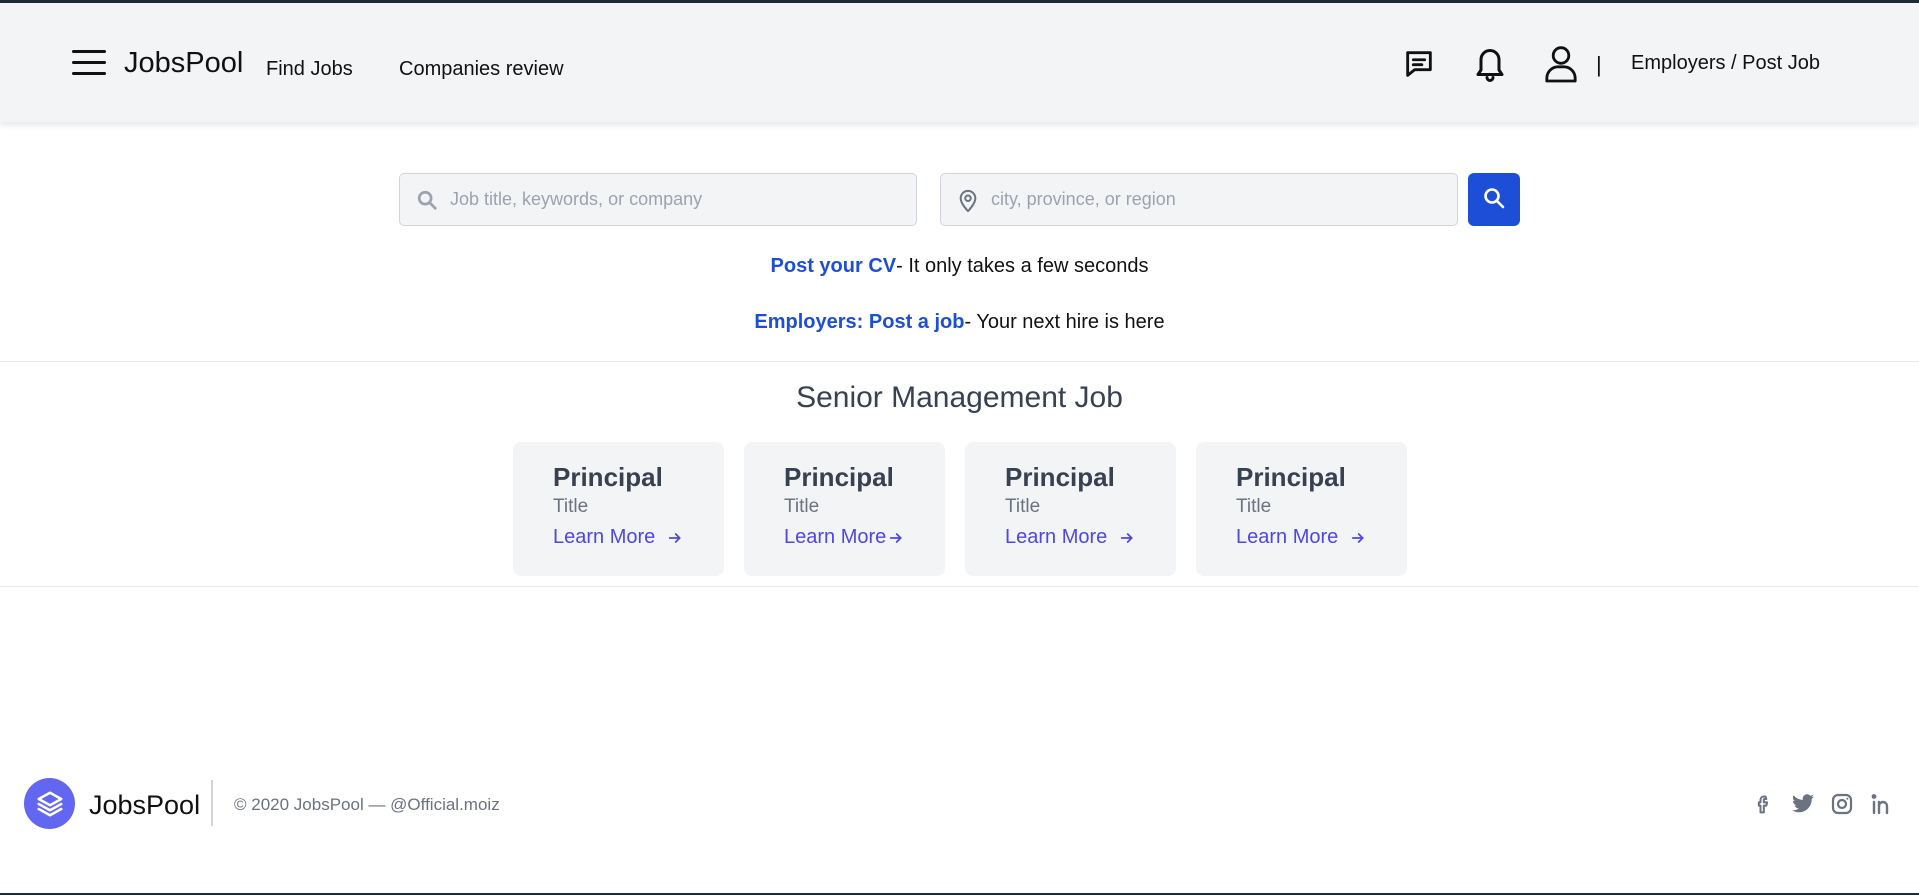 This screenshot has height=895, width=1919. Describe the element at coordinates (1882, 806) in the screenshot. I see `linkedin-icon` at that location.